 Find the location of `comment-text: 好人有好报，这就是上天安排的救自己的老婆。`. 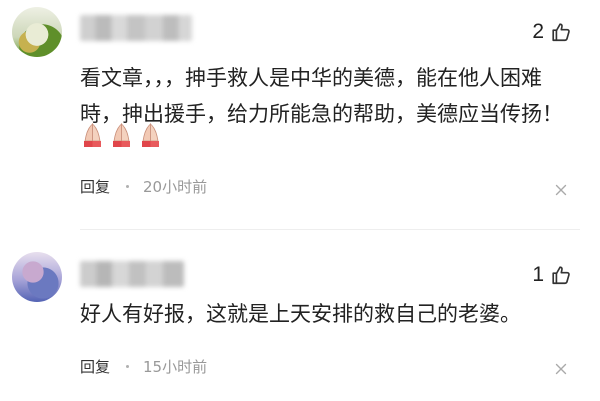

comment-text: 好人有好报，这就是上天安排的救自己的老婆。 is located at coordinates (300, 314).